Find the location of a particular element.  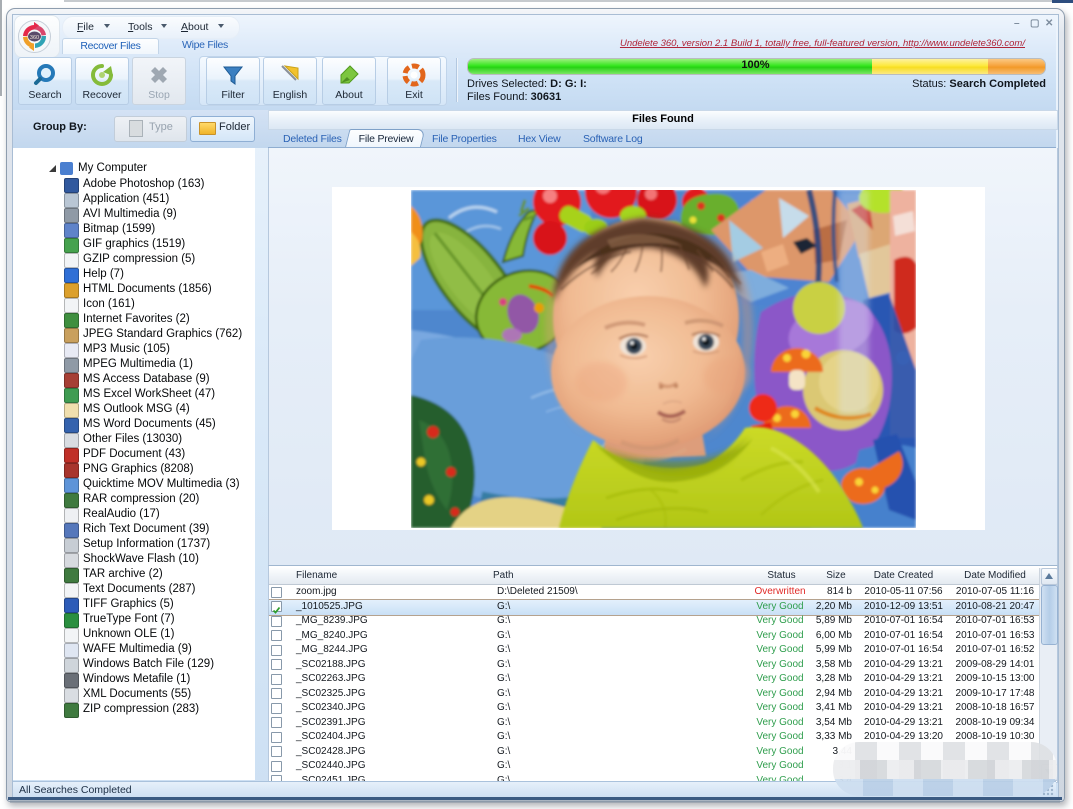

svg-text: 360 is located at coordinates (34, 38).